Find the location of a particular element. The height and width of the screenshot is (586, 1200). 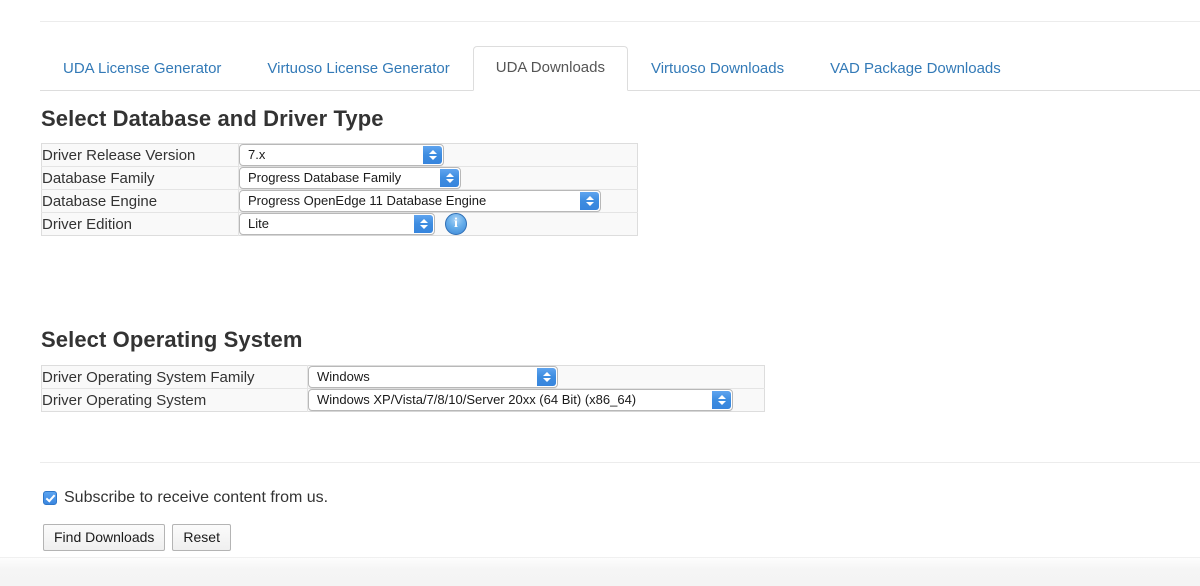

field-driver-edition: Lite i is located at coordinates (438, 224).